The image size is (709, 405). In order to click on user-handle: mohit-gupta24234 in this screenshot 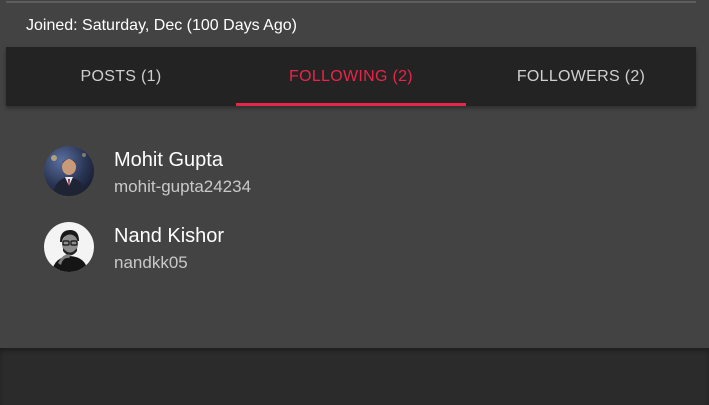, I will do `click(183, 186)`.